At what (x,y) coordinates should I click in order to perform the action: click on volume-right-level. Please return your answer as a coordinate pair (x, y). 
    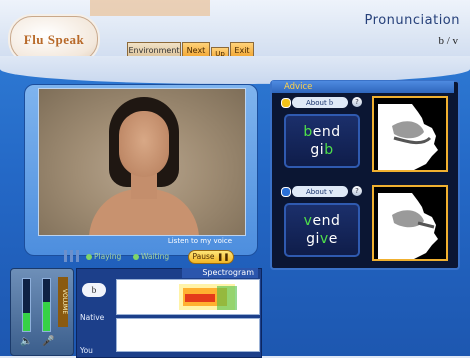
    Looking at the image, I should click on (46, 316).